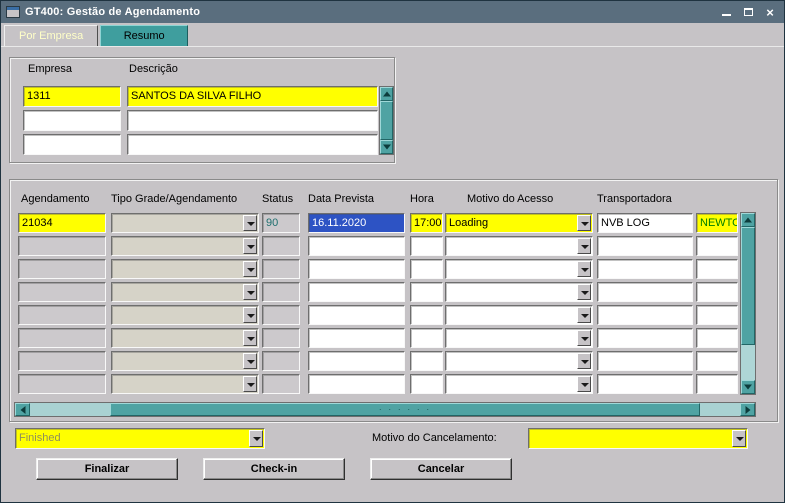 The height and width of the screenshot is (503, 785). What do you see at coordinates (747, 409) in the screenshot?
I see `scroll-right-icon` at bounding box center [747, 409].